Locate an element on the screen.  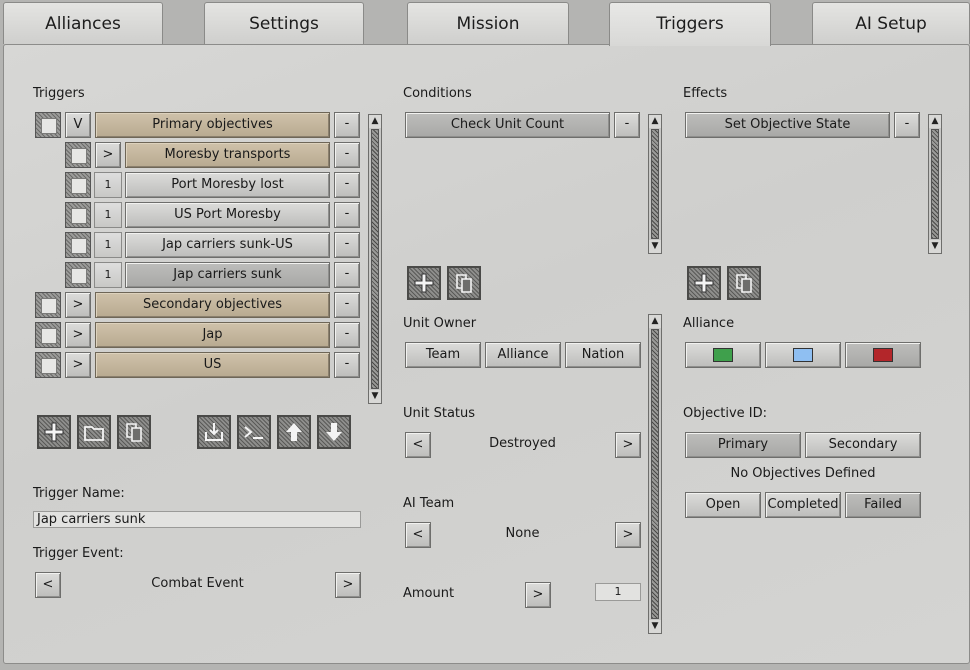
trigger-item: US is located at coordinates (212, 365).